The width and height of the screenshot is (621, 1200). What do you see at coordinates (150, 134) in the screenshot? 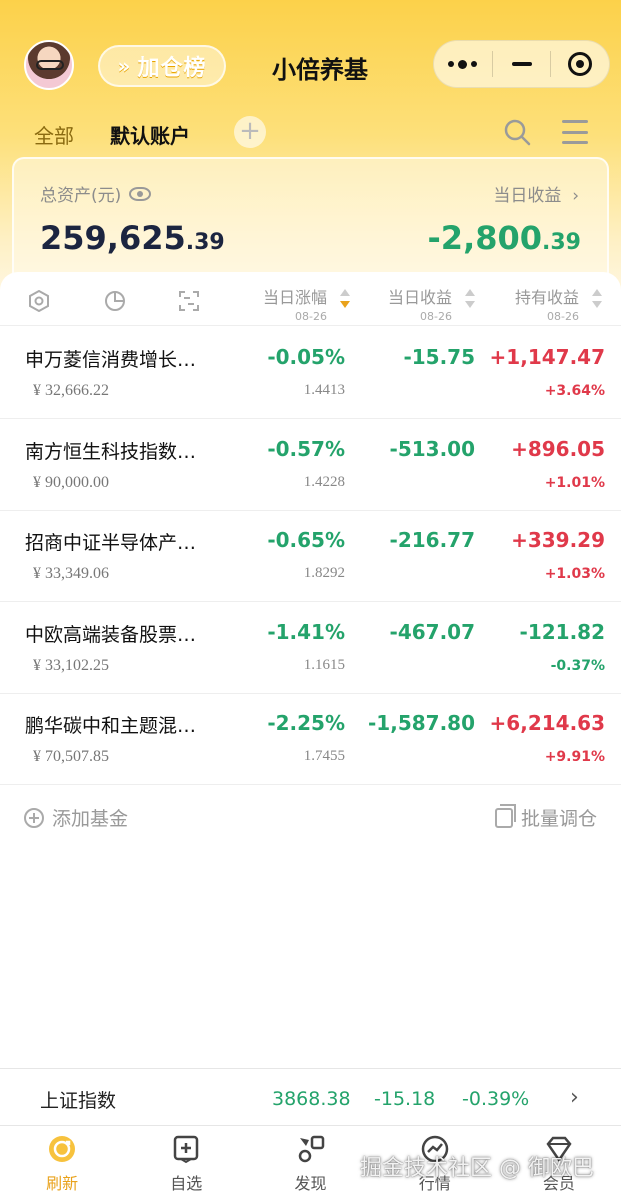
I see `tab-default-account: 默认账户` at bounding box center [150, 134].